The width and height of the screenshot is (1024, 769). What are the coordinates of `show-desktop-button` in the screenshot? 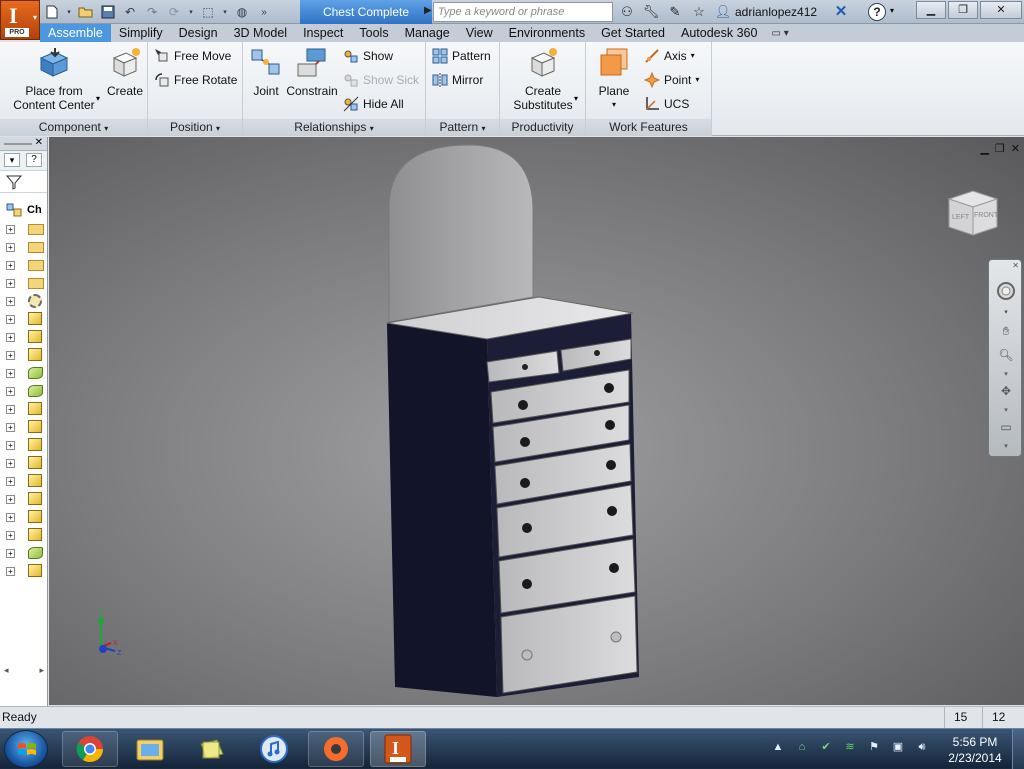 It's located at (1018, 749).